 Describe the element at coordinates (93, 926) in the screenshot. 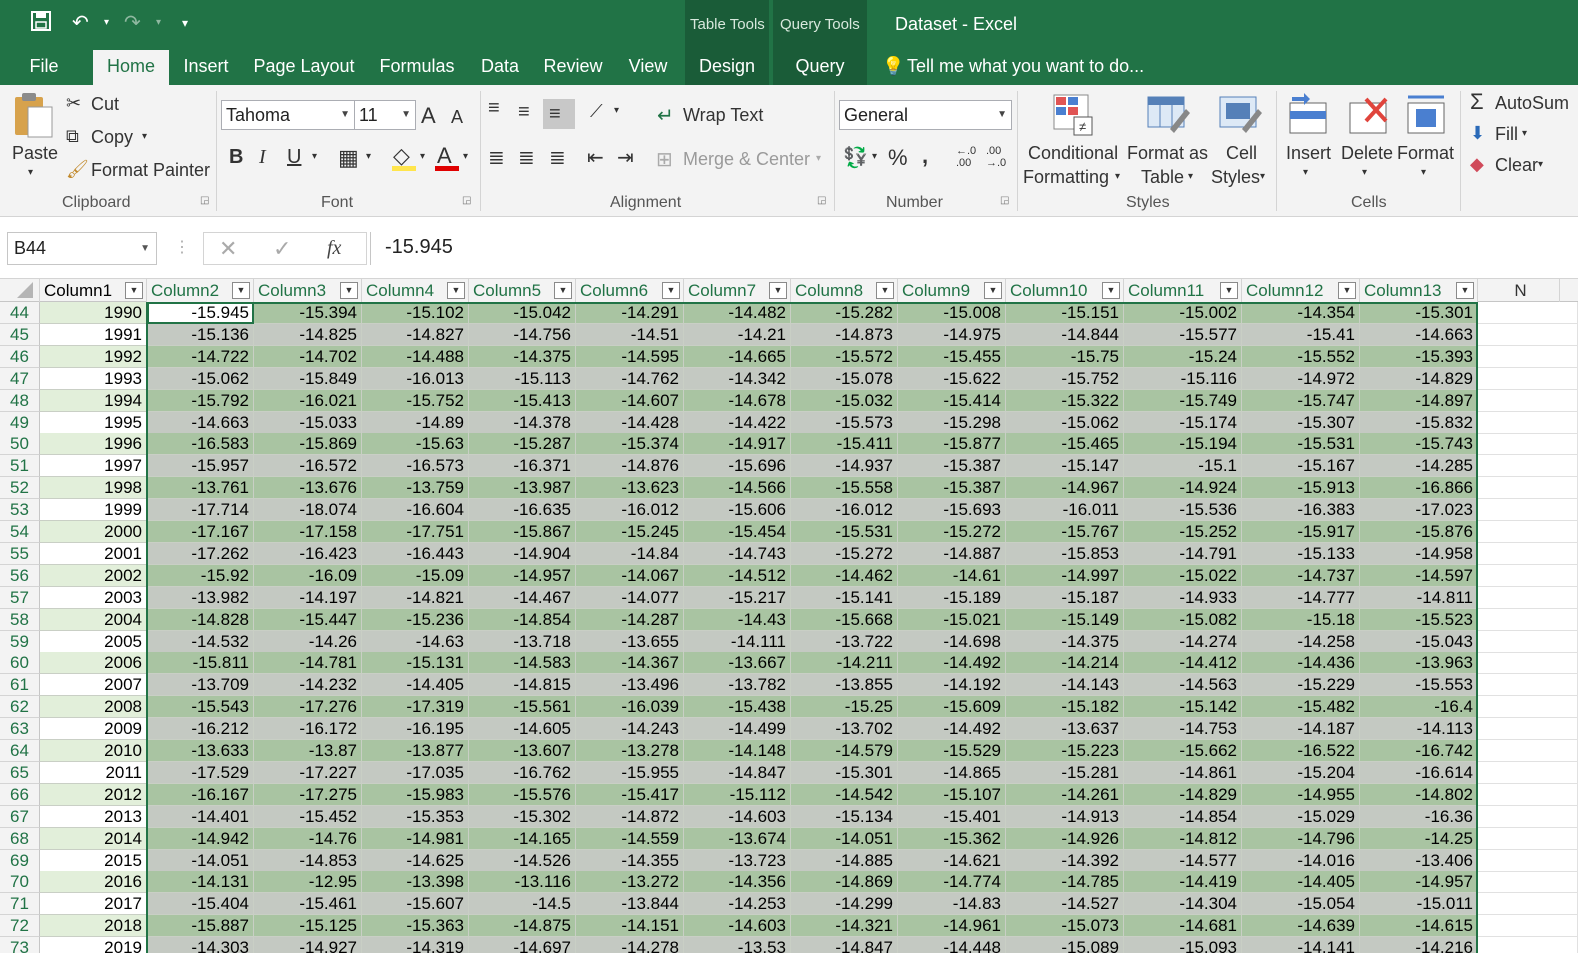

I see `table-cell: 2018` at that location.